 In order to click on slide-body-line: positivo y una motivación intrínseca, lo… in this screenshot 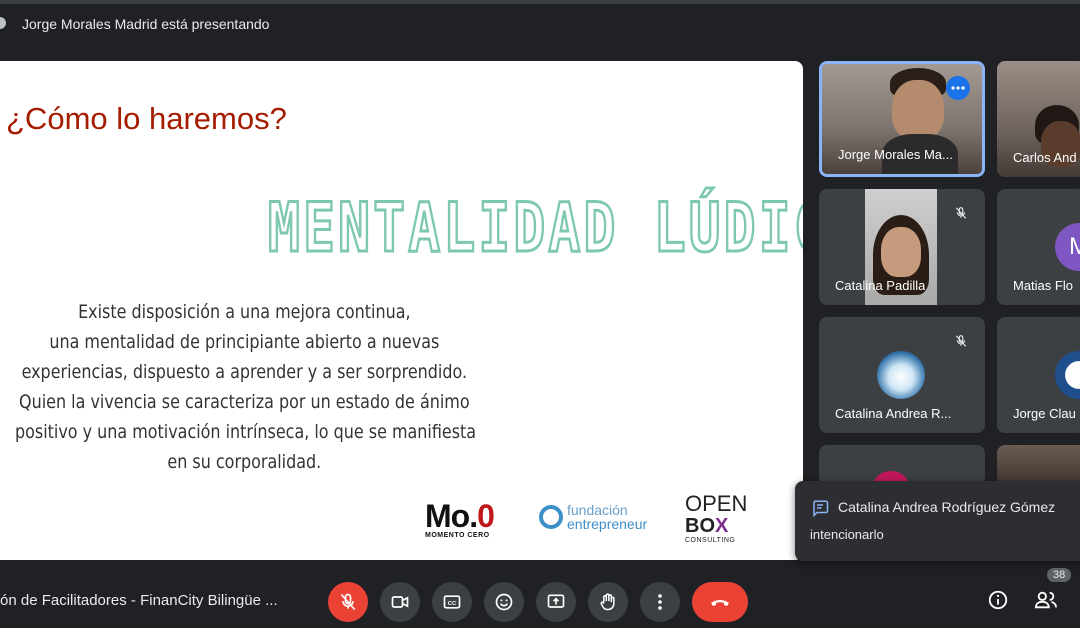, I will do `click(246, 432)`.